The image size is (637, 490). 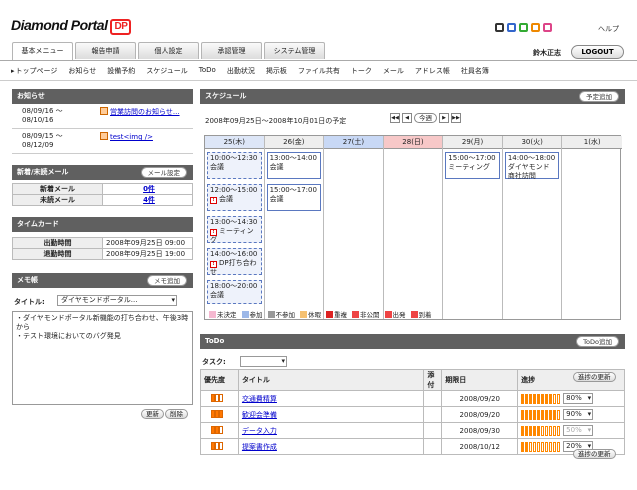 What do you see at coordinates (234, 292) in the screenshot?
I see `schedule-event: 18:00～20:00 会議` at bounding box center [234, 292].